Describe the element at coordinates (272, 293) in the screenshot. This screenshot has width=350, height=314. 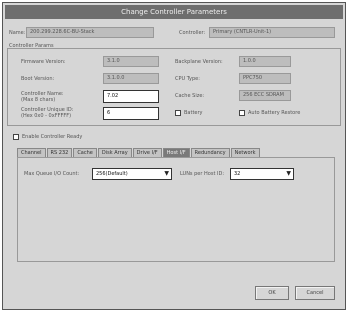
I see `ok-button: OK` at that location.